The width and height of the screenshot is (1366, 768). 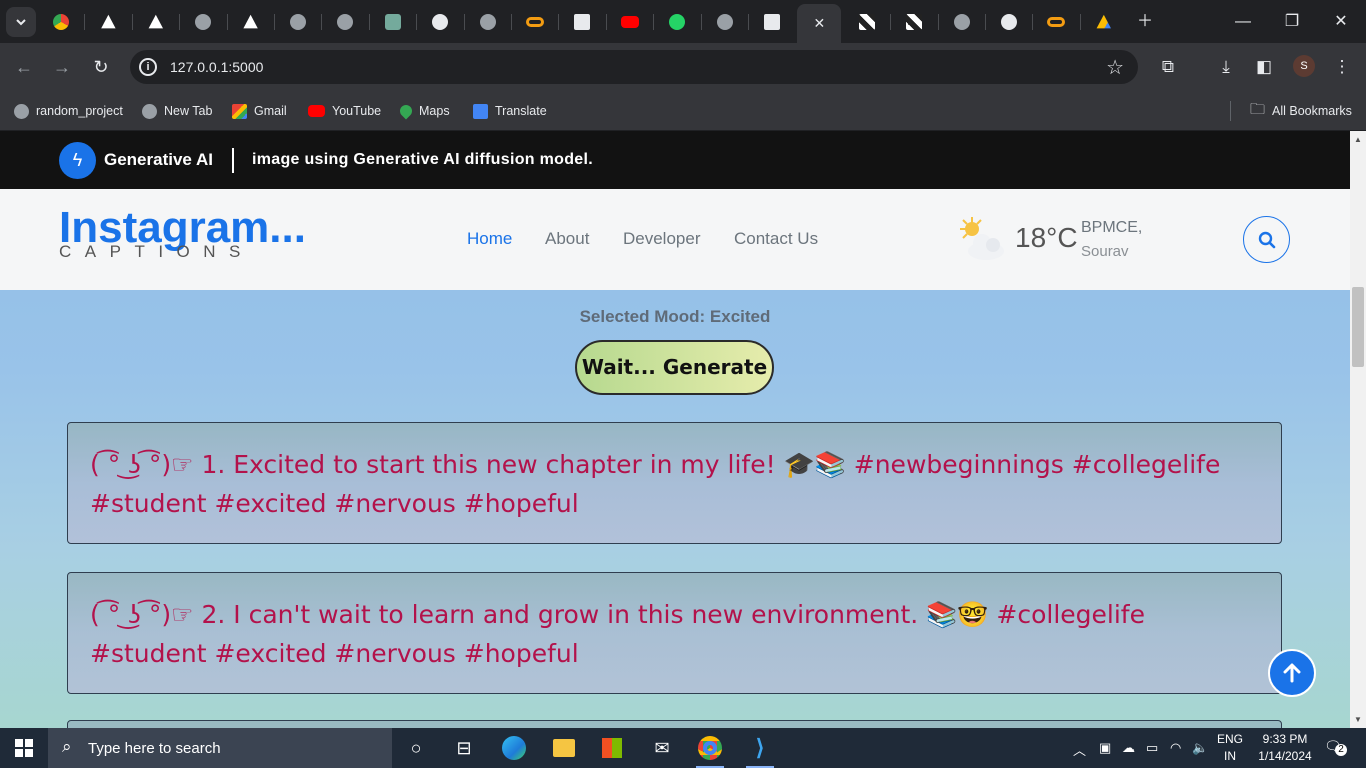 I want to click on store-icon, so click(x=612, y=748).